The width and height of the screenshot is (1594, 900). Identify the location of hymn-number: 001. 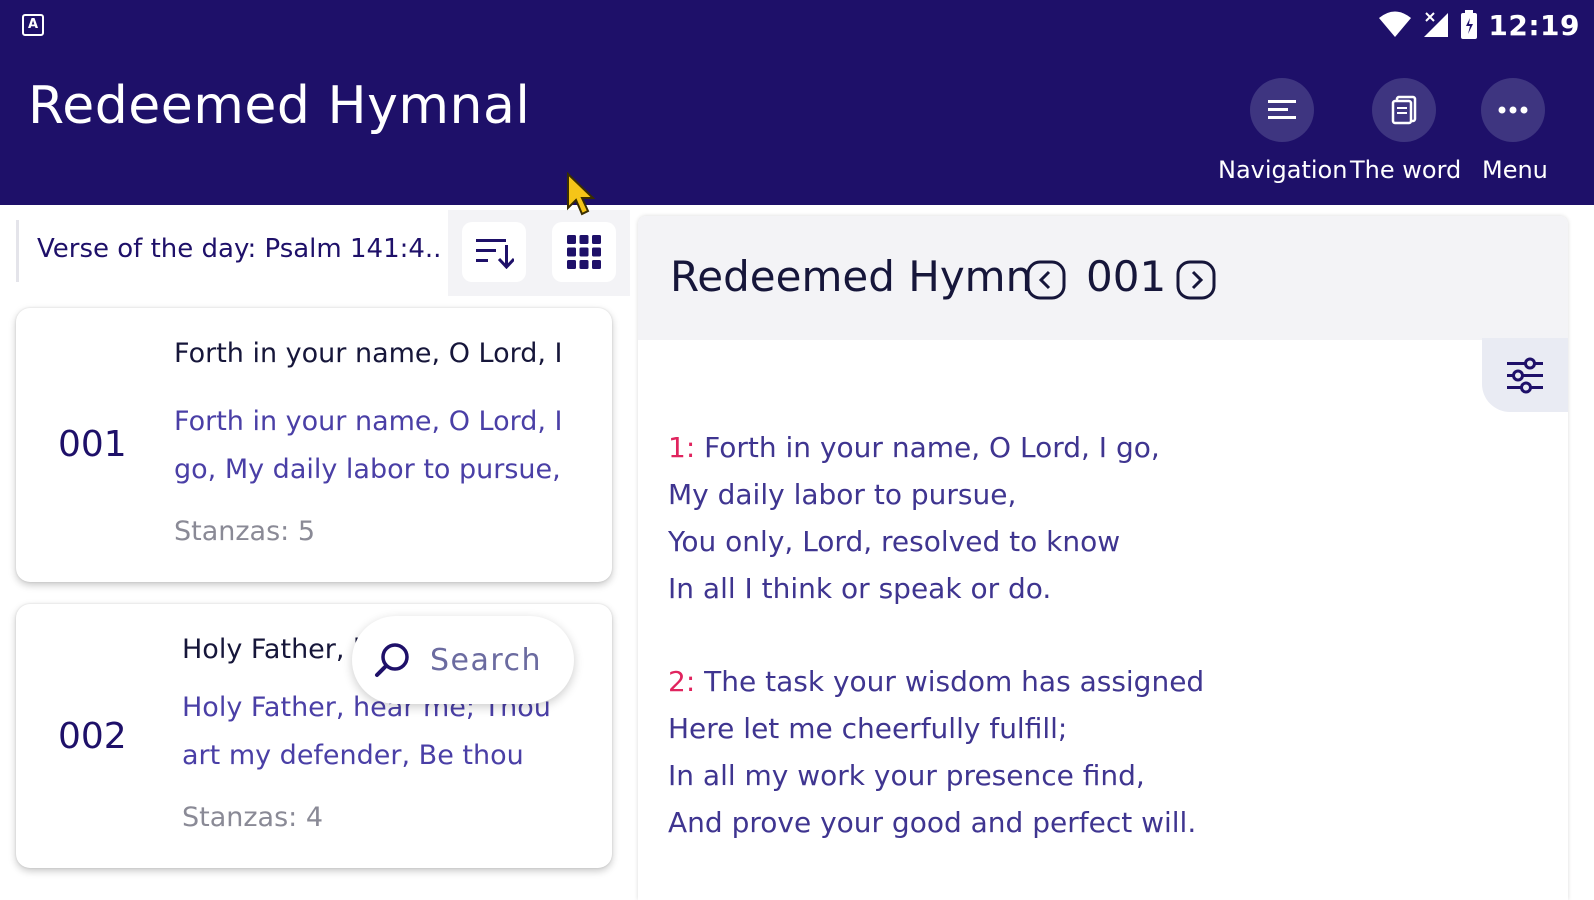
(92, 444).